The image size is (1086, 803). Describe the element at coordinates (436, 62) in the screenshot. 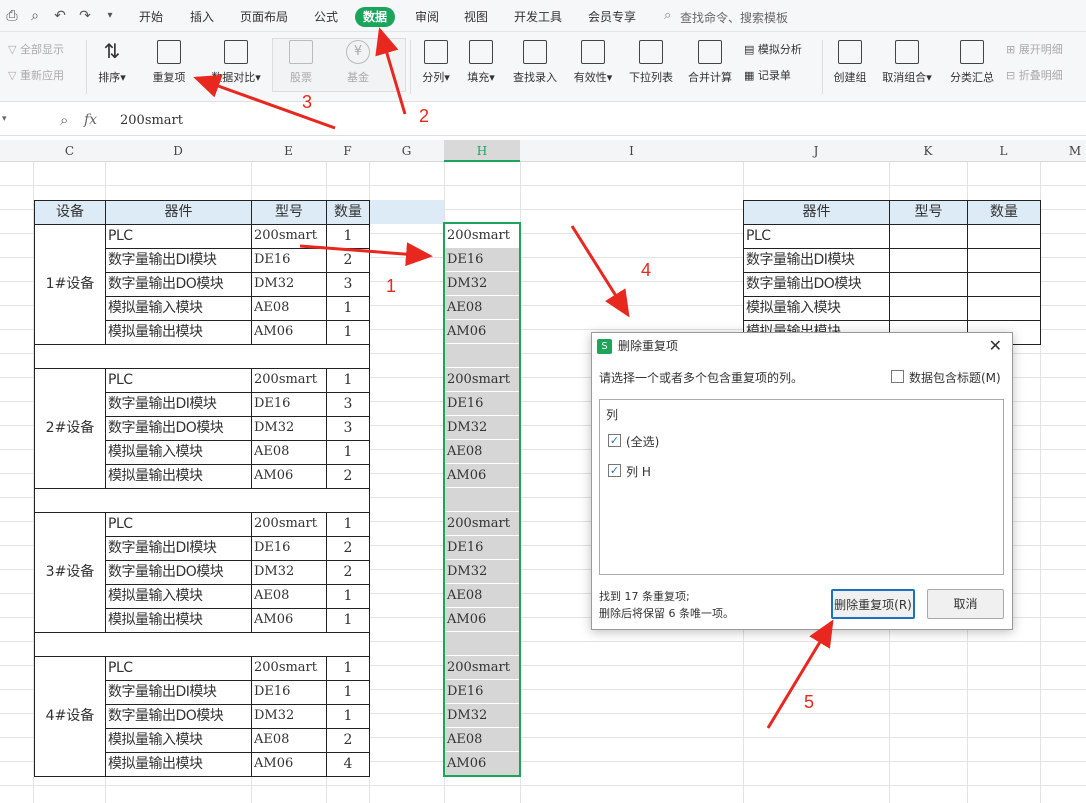

I see `split-button: 分列▾` at that location.